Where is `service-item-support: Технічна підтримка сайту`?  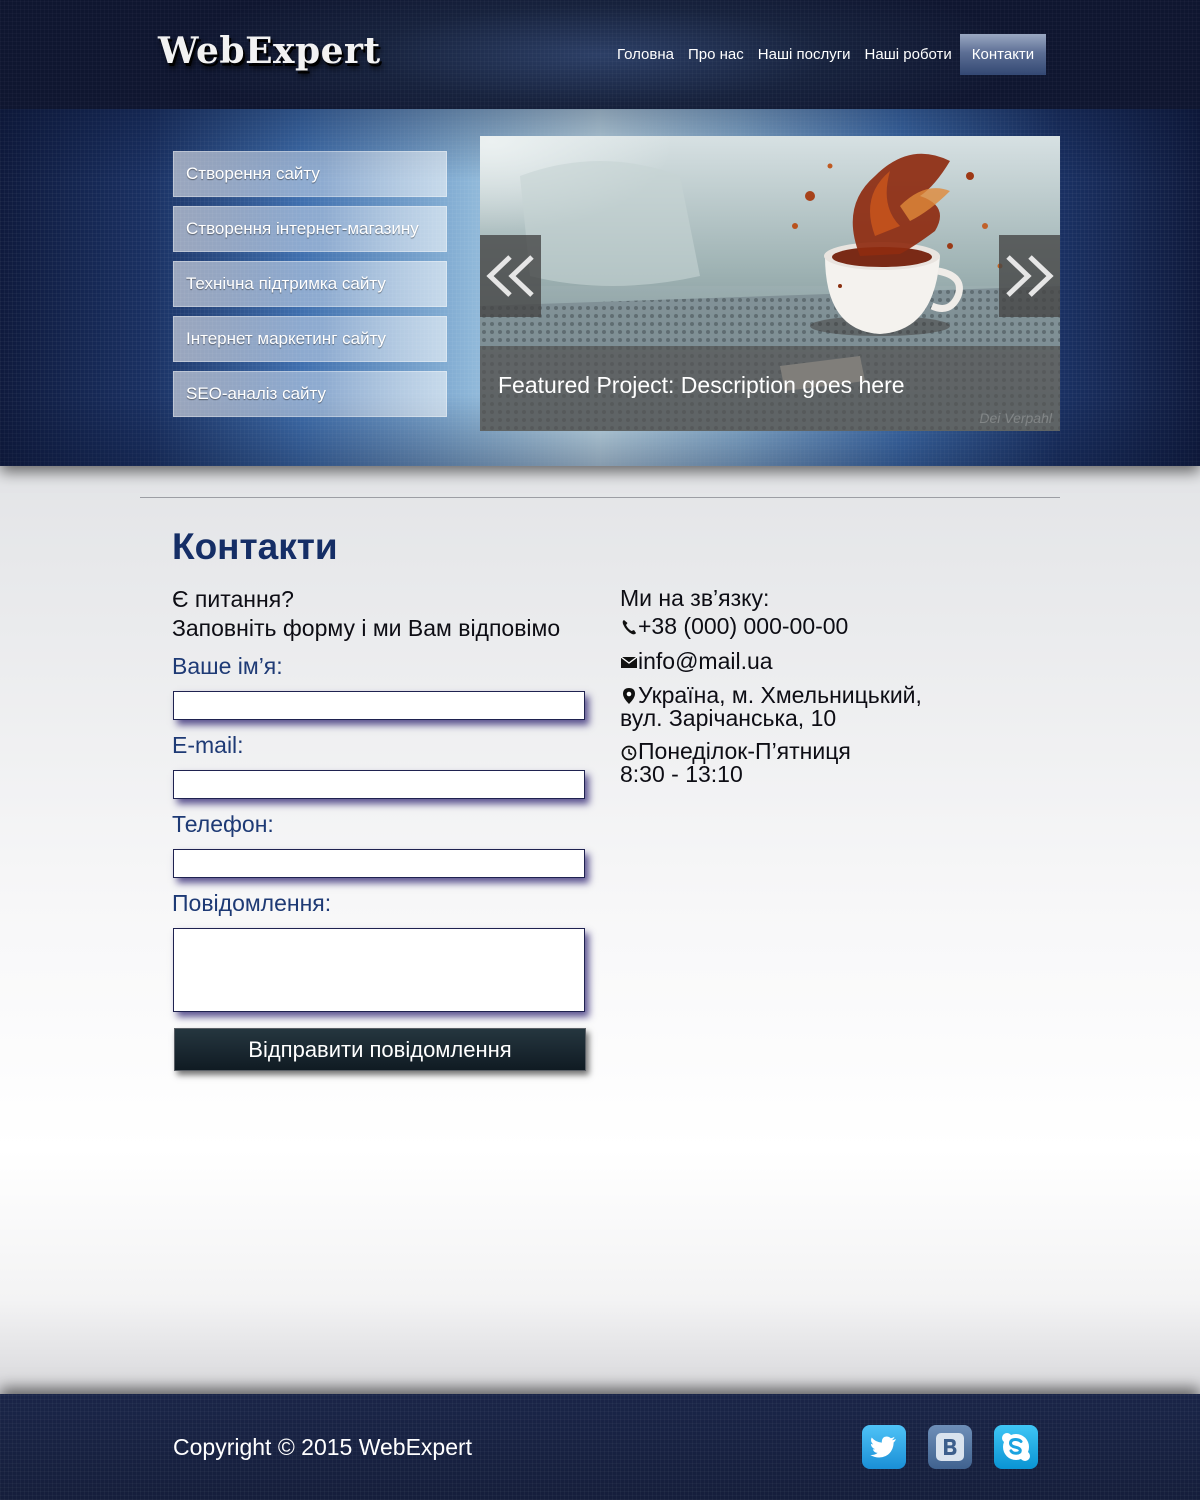 service-item-support: Технічна підтримка сайту is located at coordinates (310, 284).